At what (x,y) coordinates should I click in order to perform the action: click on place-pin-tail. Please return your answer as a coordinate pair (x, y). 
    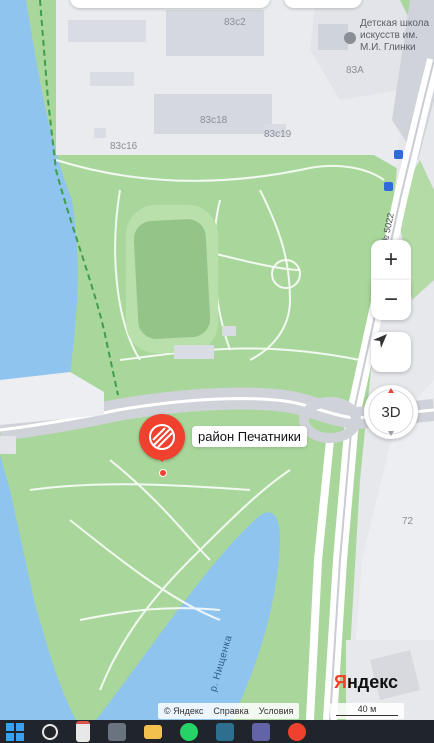
    Looking at the image, I should click on (162, 457).